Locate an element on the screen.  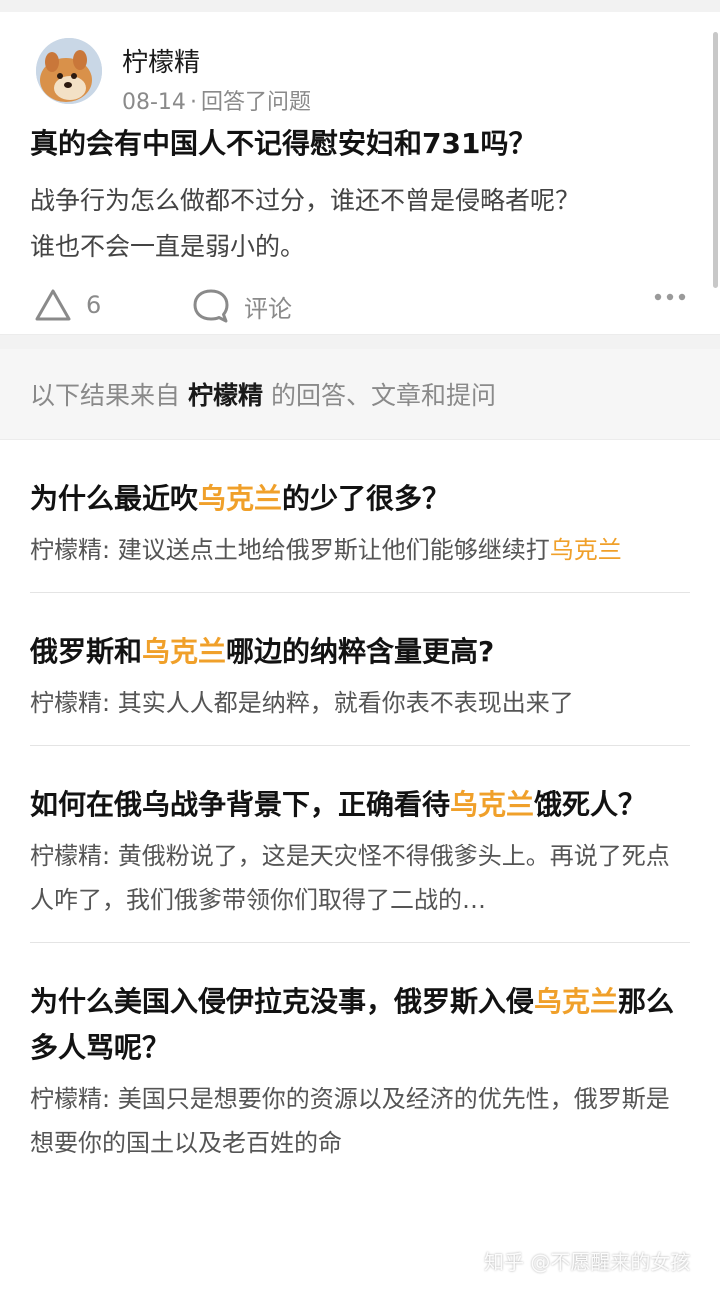
result-snippet: 柠檬精: 其实人人都是纳粹，就看你表不表现出来了 is located at coordinates (360, 703).